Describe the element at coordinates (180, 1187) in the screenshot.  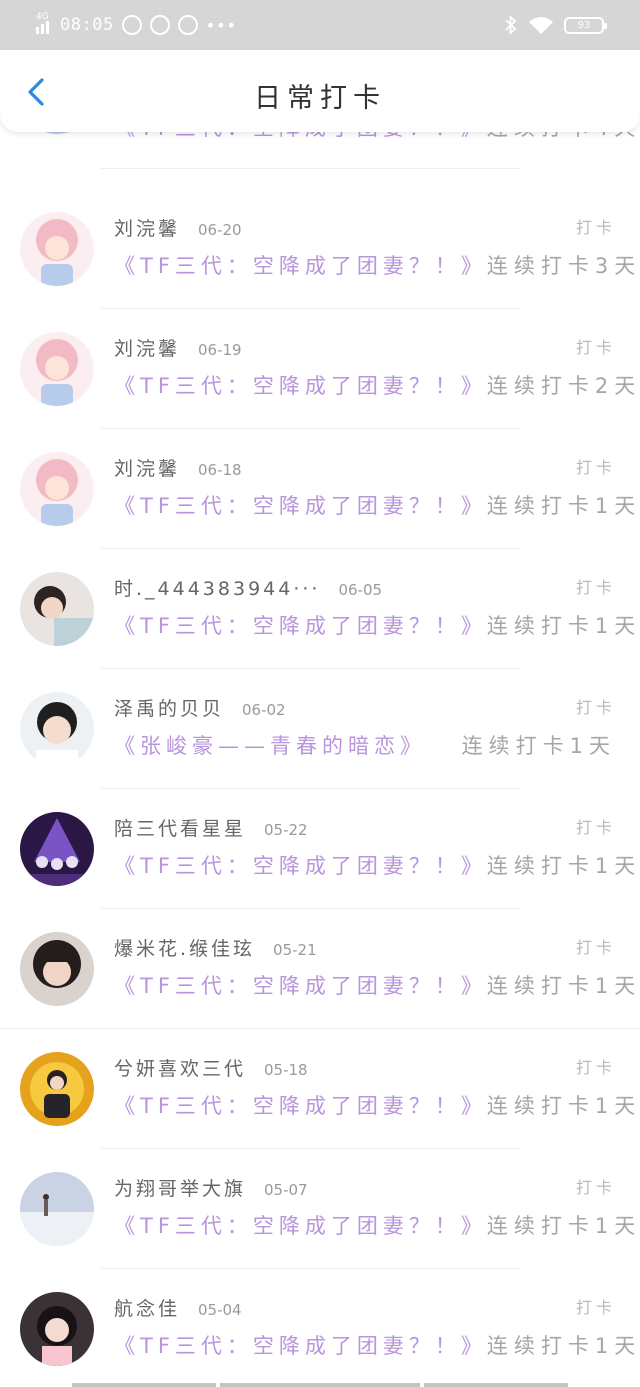
I see `username: 为翔哥举大旗` at that location.